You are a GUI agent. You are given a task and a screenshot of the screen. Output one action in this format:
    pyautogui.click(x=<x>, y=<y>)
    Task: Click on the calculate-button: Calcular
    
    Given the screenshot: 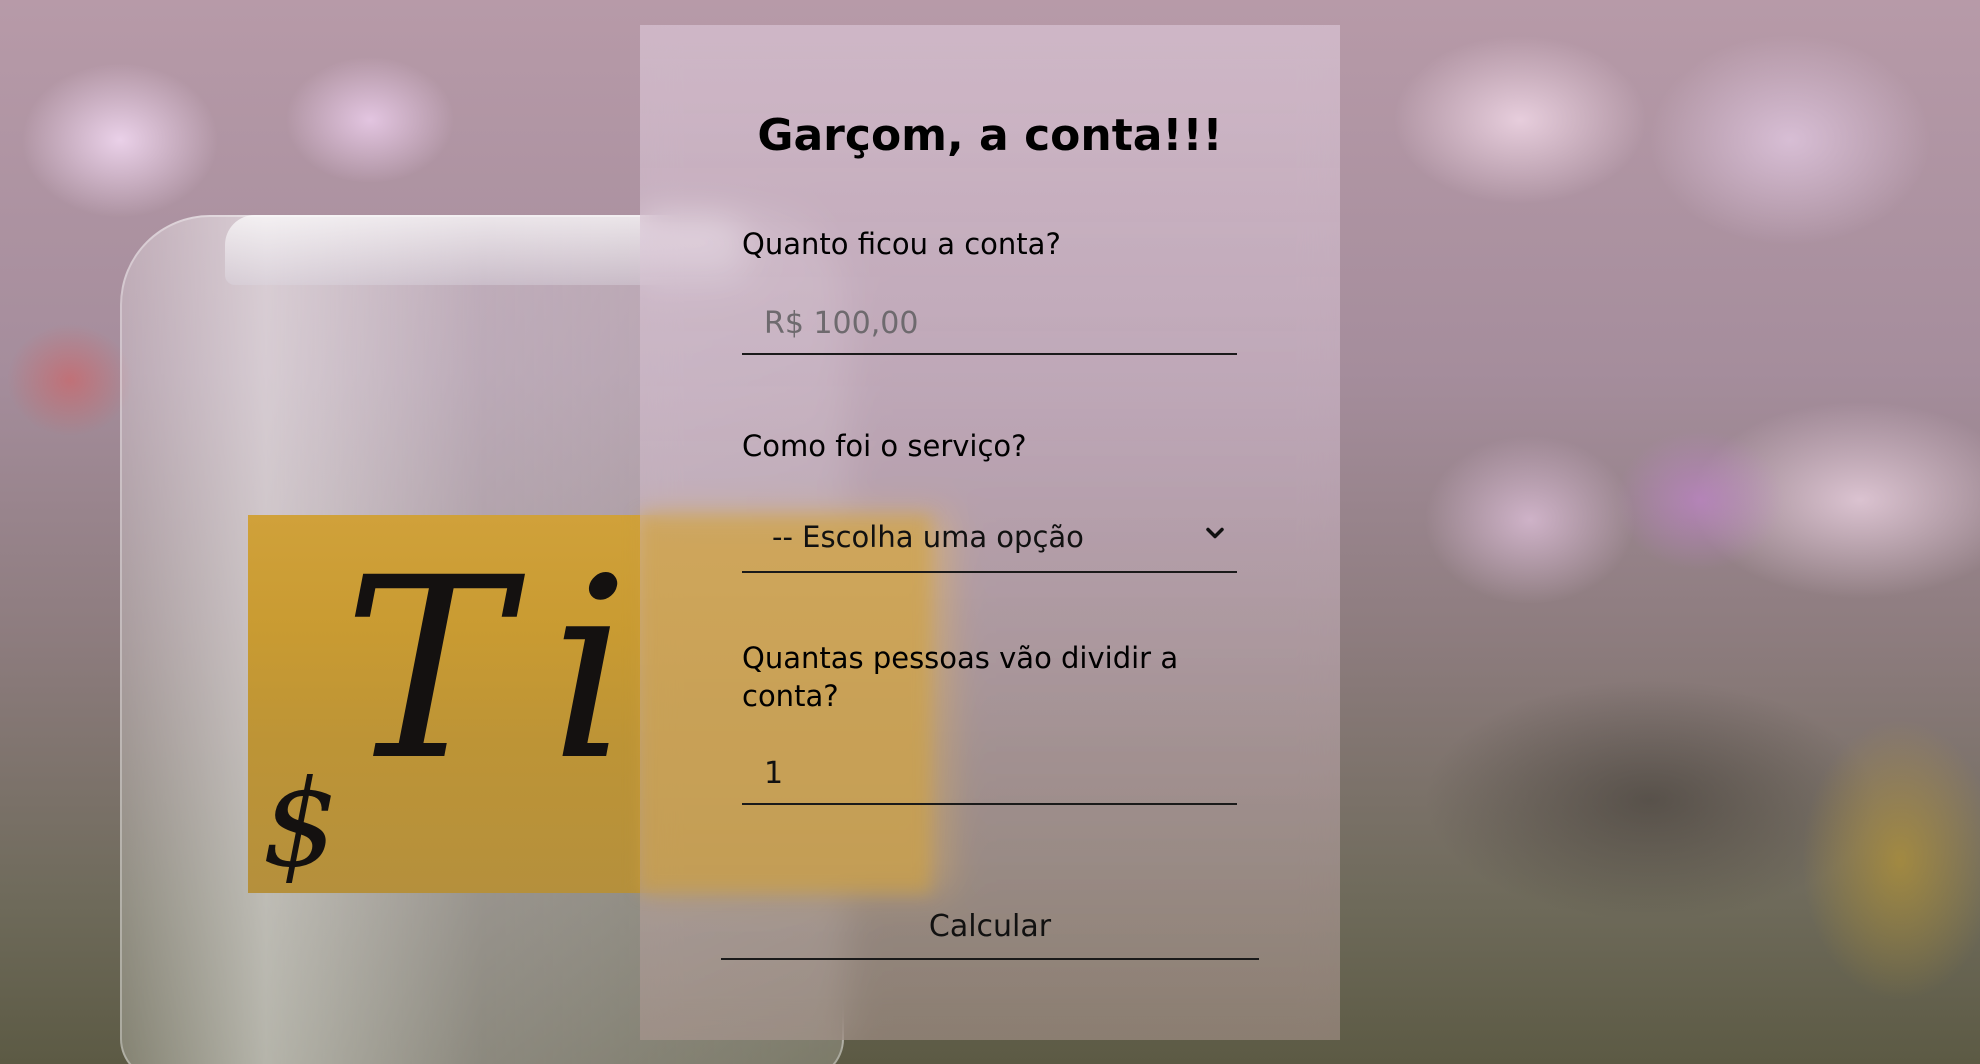 What is the action you would take?
    pyautogui.click(x=990, y=927)
    